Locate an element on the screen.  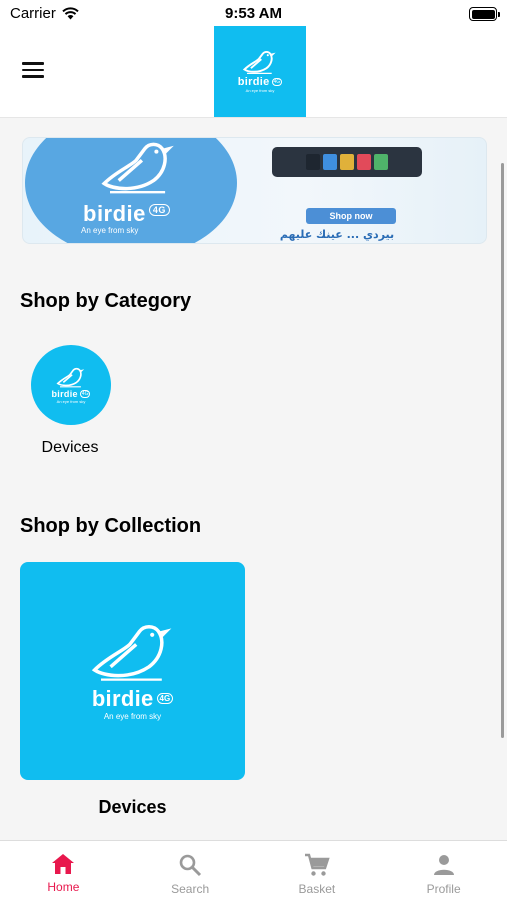
tab-search: Search is located at coordinates (190, 870).